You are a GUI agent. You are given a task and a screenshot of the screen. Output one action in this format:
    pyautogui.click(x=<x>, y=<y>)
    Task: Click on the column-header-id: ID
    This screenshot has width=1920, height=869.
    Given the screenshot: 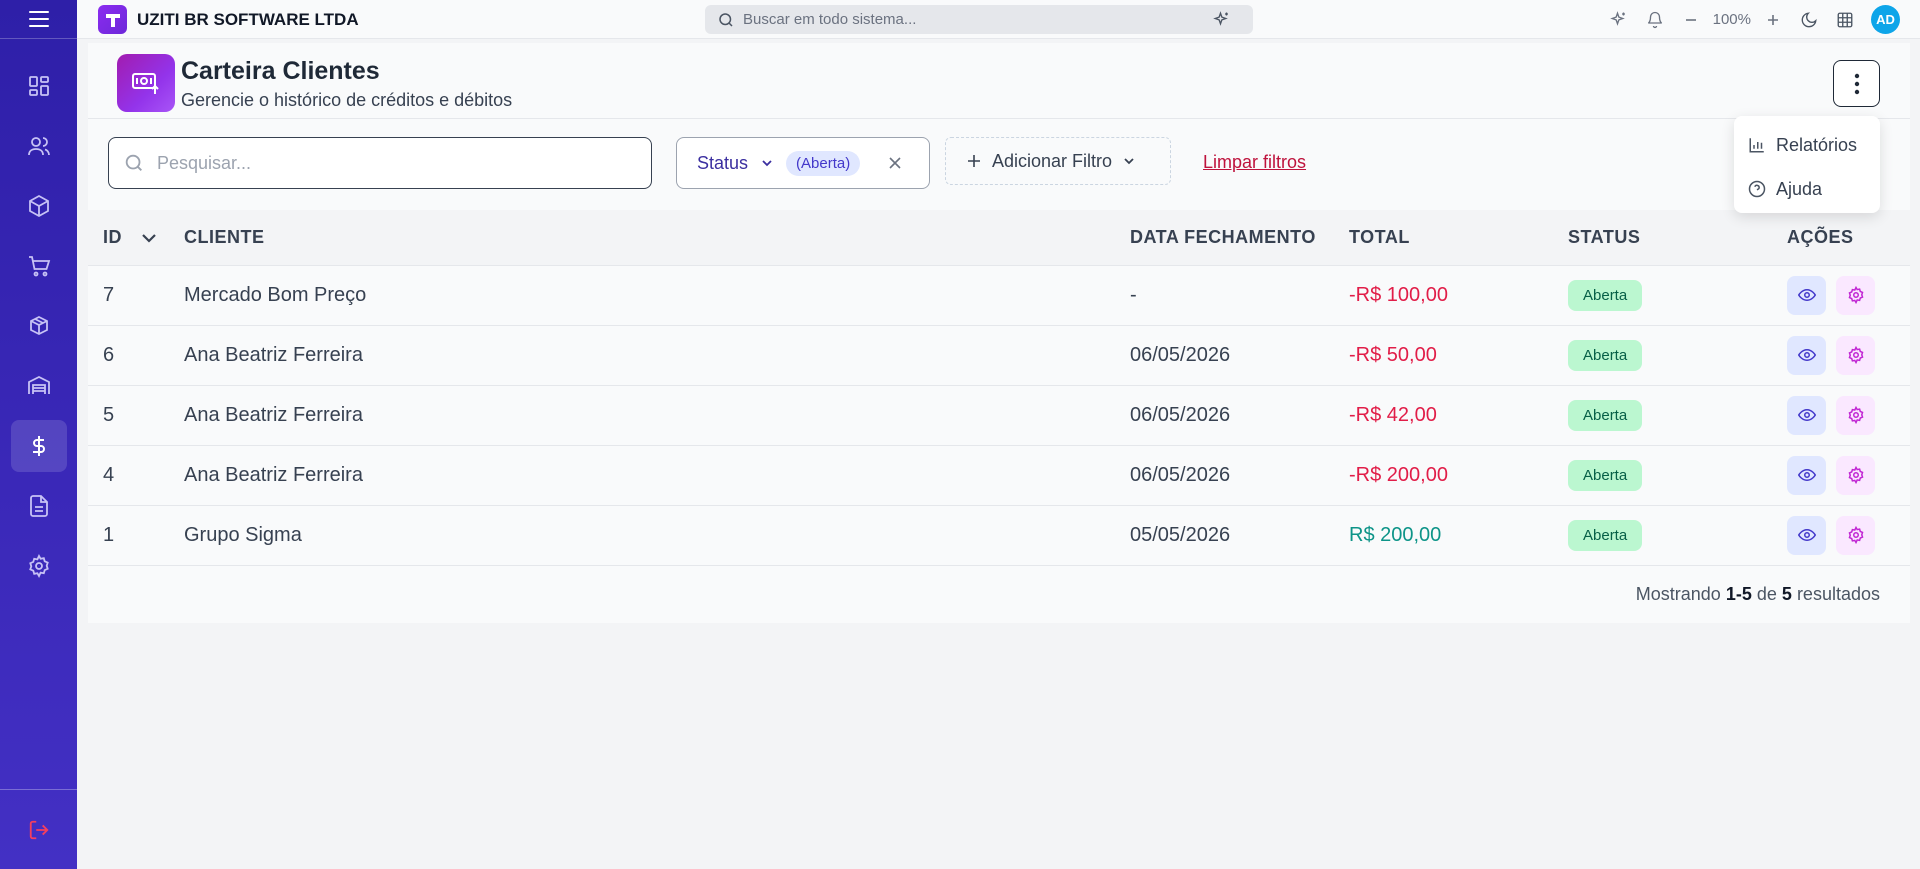 What is the action you would take?
    pyautogui.click(x=136, y=237)
    